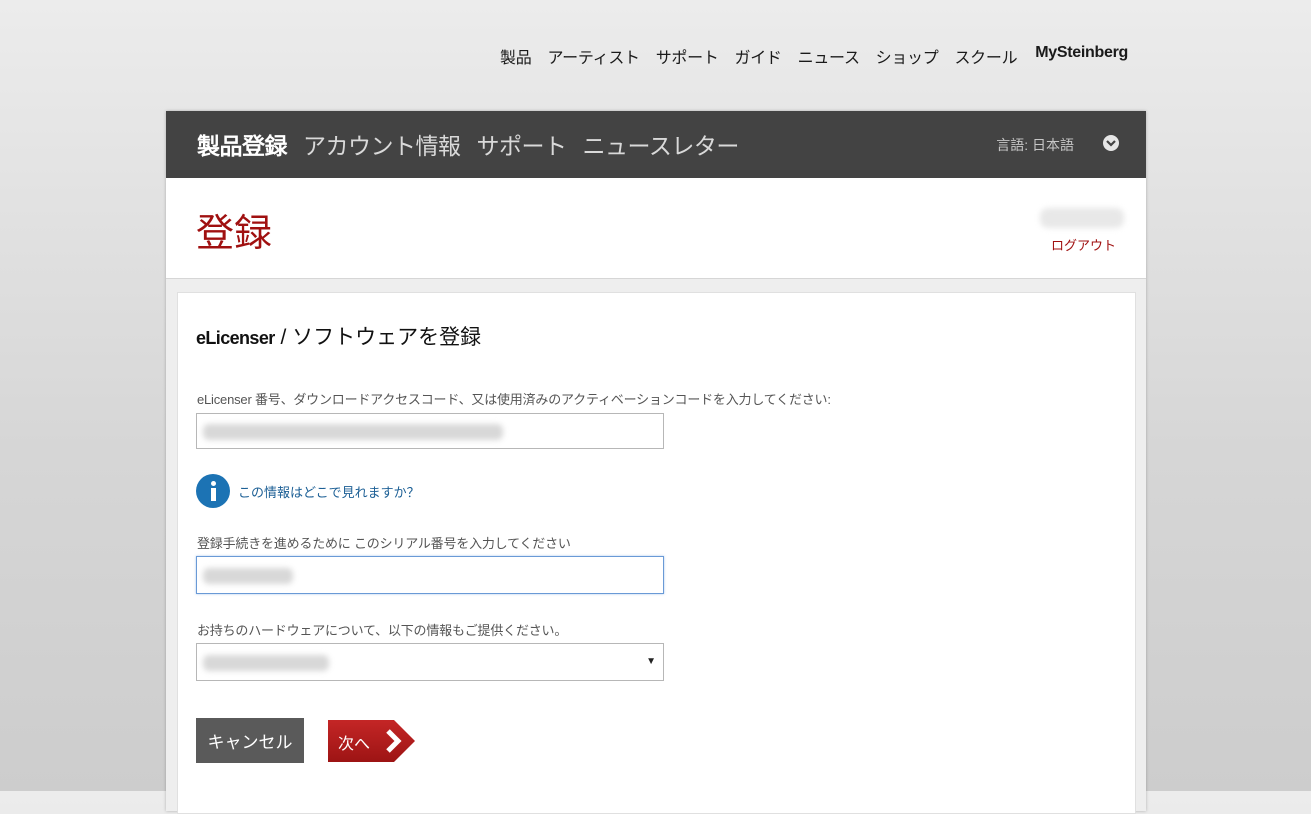 This screenshot has height=814, width=1311. I want to click on user-name-redacted, so click(1082, 218).